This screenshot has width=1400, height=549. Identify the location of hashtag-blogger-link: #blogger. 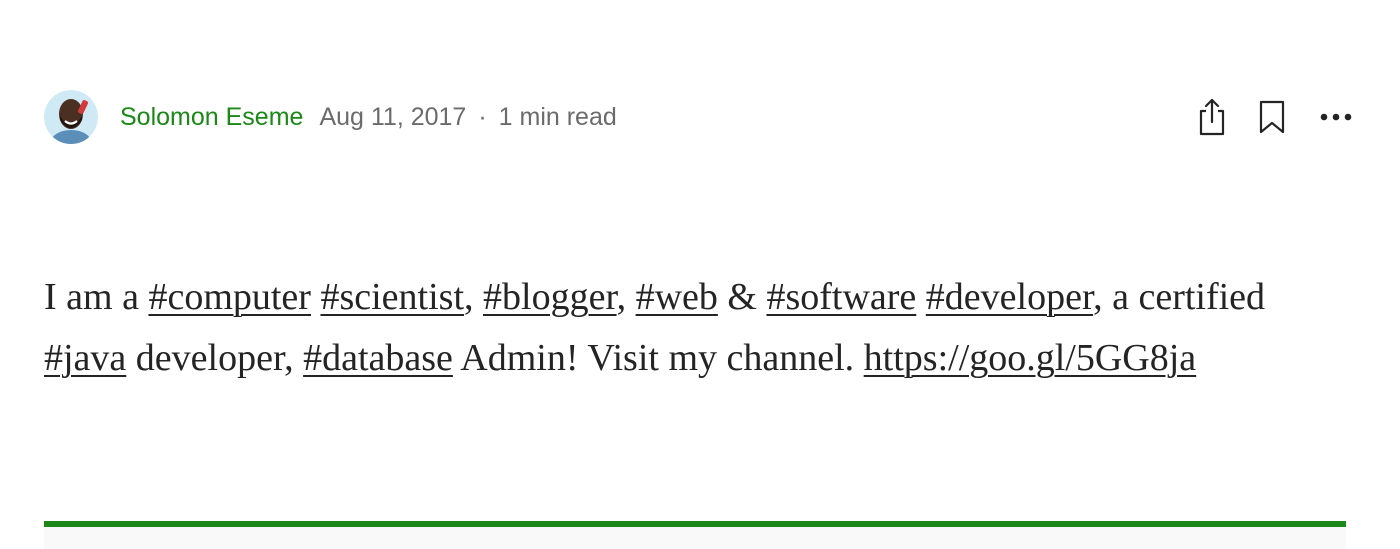
(550, 297).